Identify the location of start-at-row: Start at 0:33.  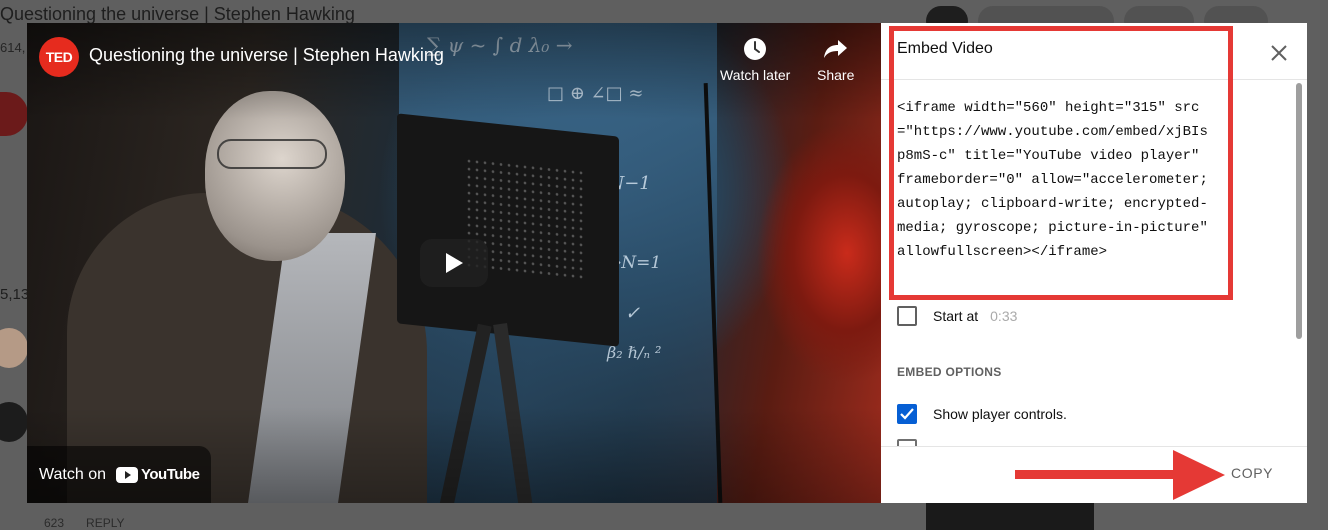
(957, 316).